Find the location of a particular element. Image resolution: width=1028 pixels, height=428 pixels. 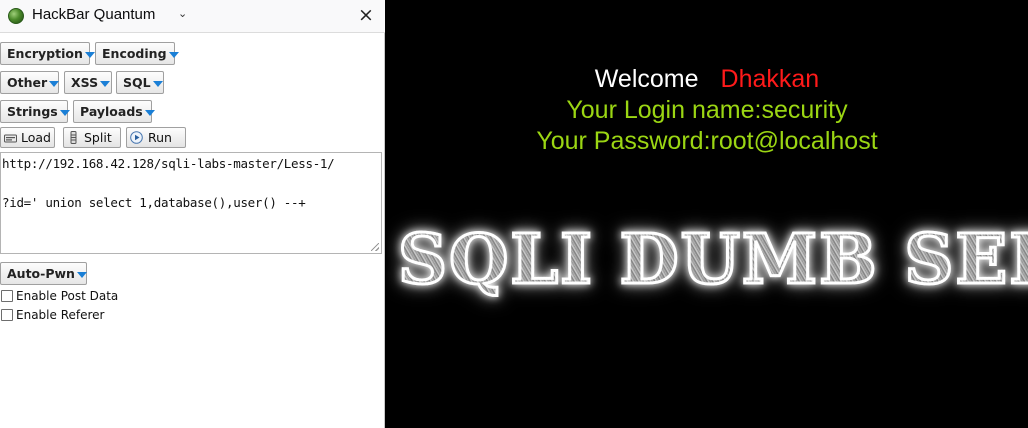

welcome-line: Welcome Dhakkan is located at coordinates (707, 79).